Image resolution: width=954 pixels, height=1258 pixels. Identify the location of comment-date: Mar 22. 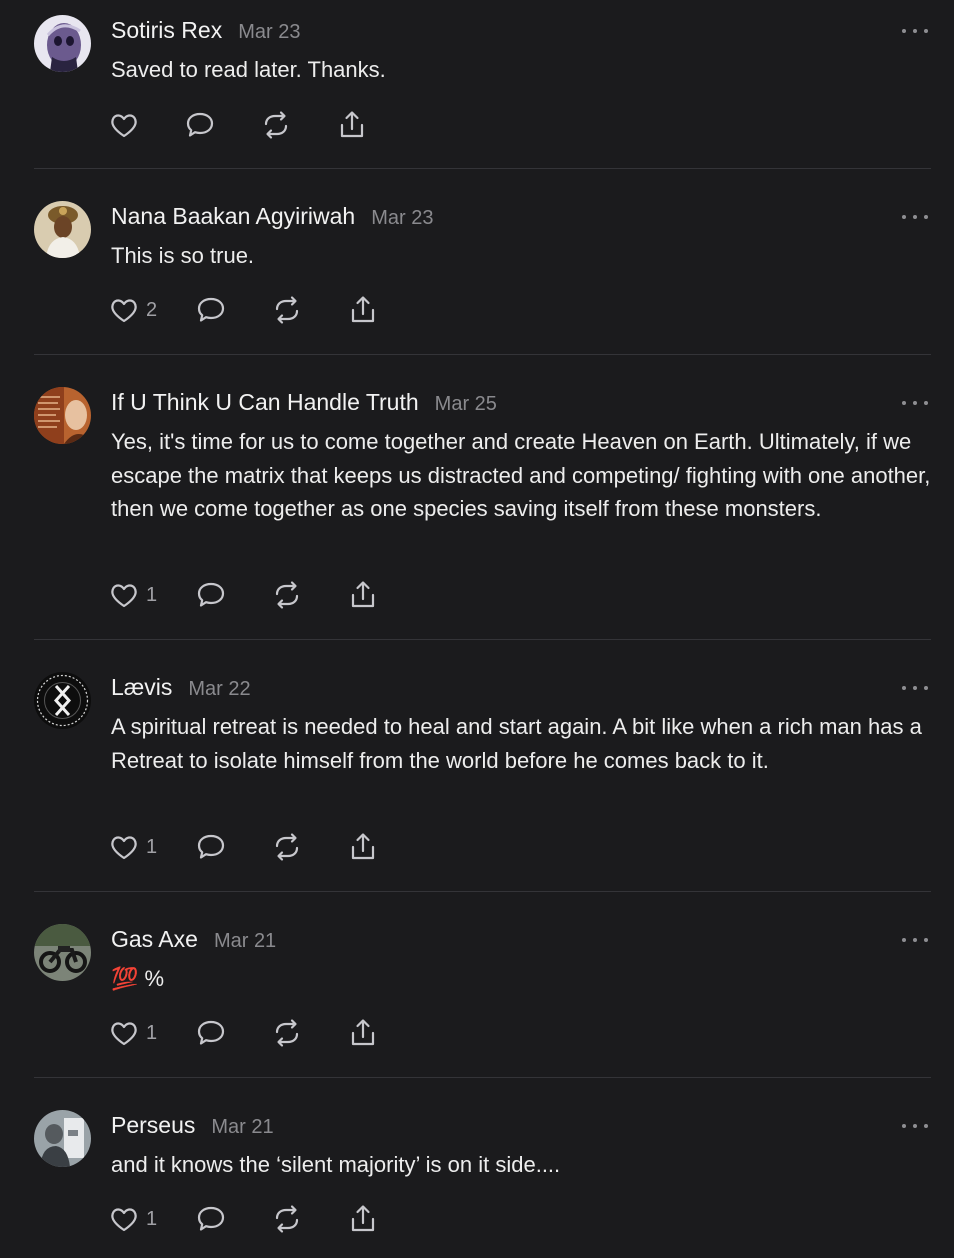
(219, 689).